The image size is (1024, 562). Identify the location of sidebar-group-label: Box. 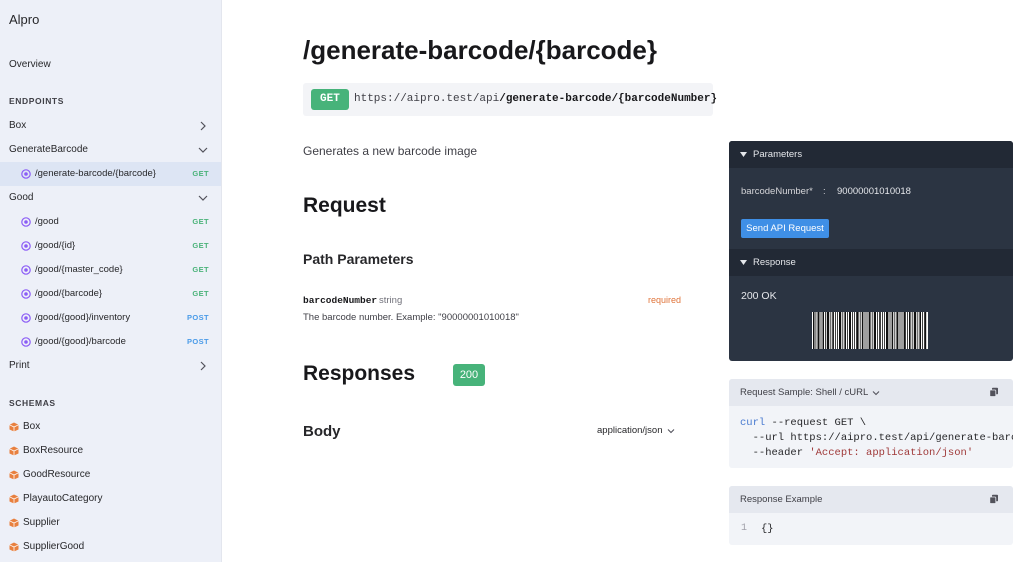
(18, 125).